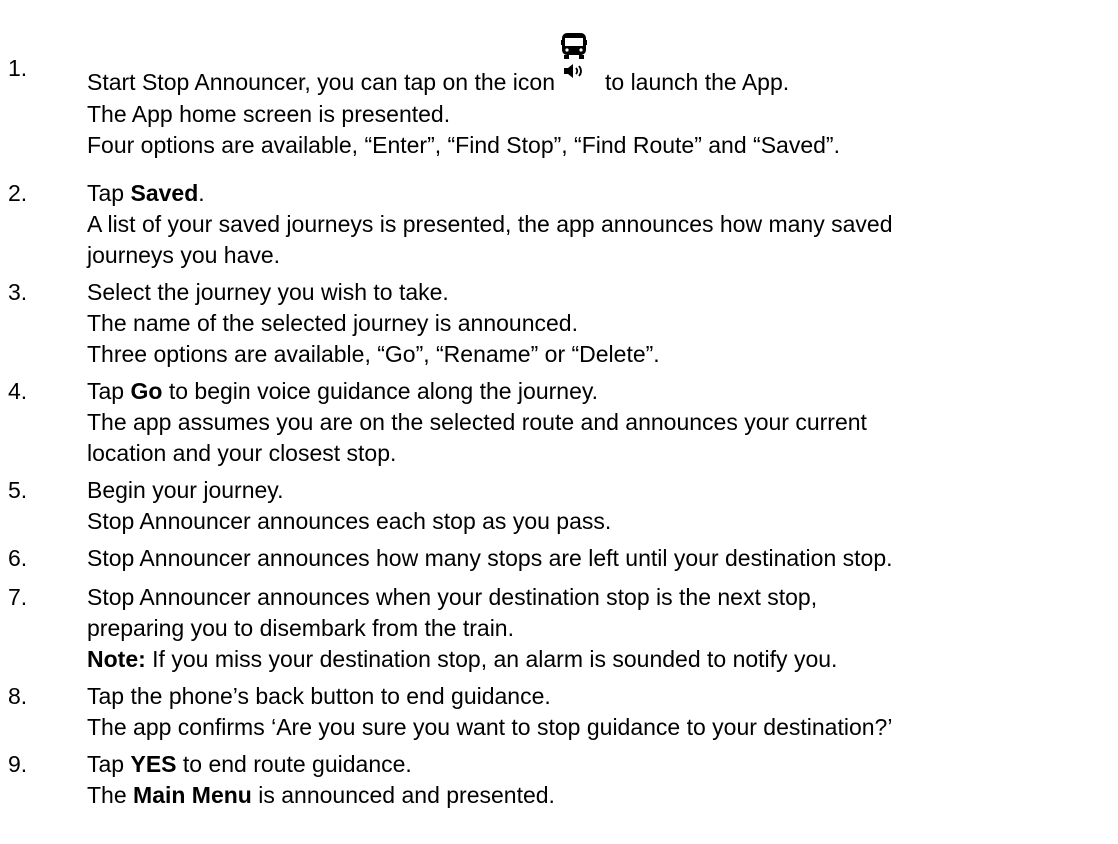 The width and height of the screenshot is (1118, 844). I want to click on step-number: 1., so click(18, 68).